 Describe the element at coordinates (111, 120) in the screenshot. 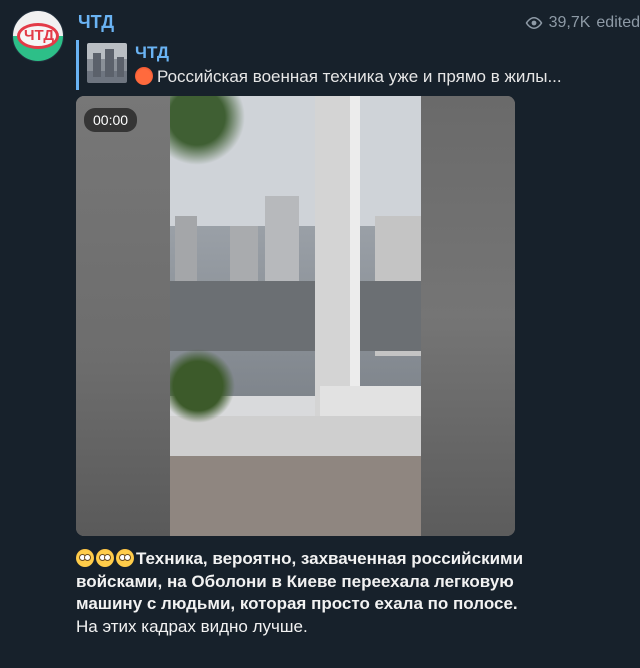

I see `video-duration-badge: 00:00` at that location.